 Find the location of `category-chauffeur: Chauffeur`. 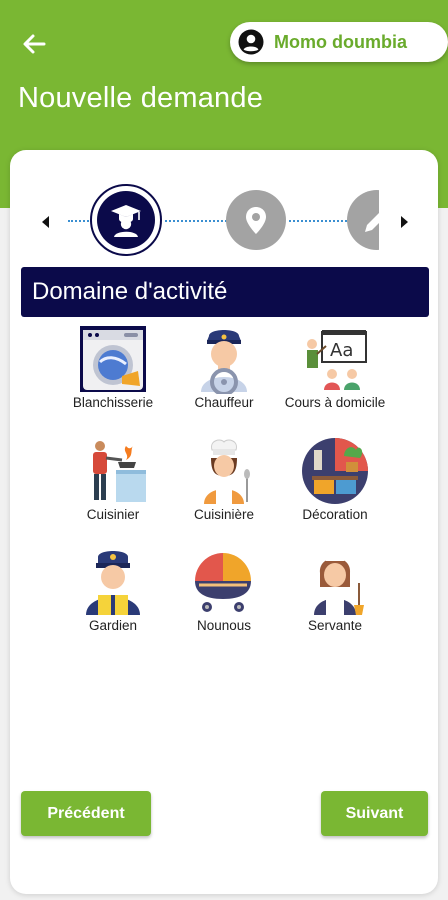

category-chauffeur: Chauffeur is located at coordinates (224, 367).